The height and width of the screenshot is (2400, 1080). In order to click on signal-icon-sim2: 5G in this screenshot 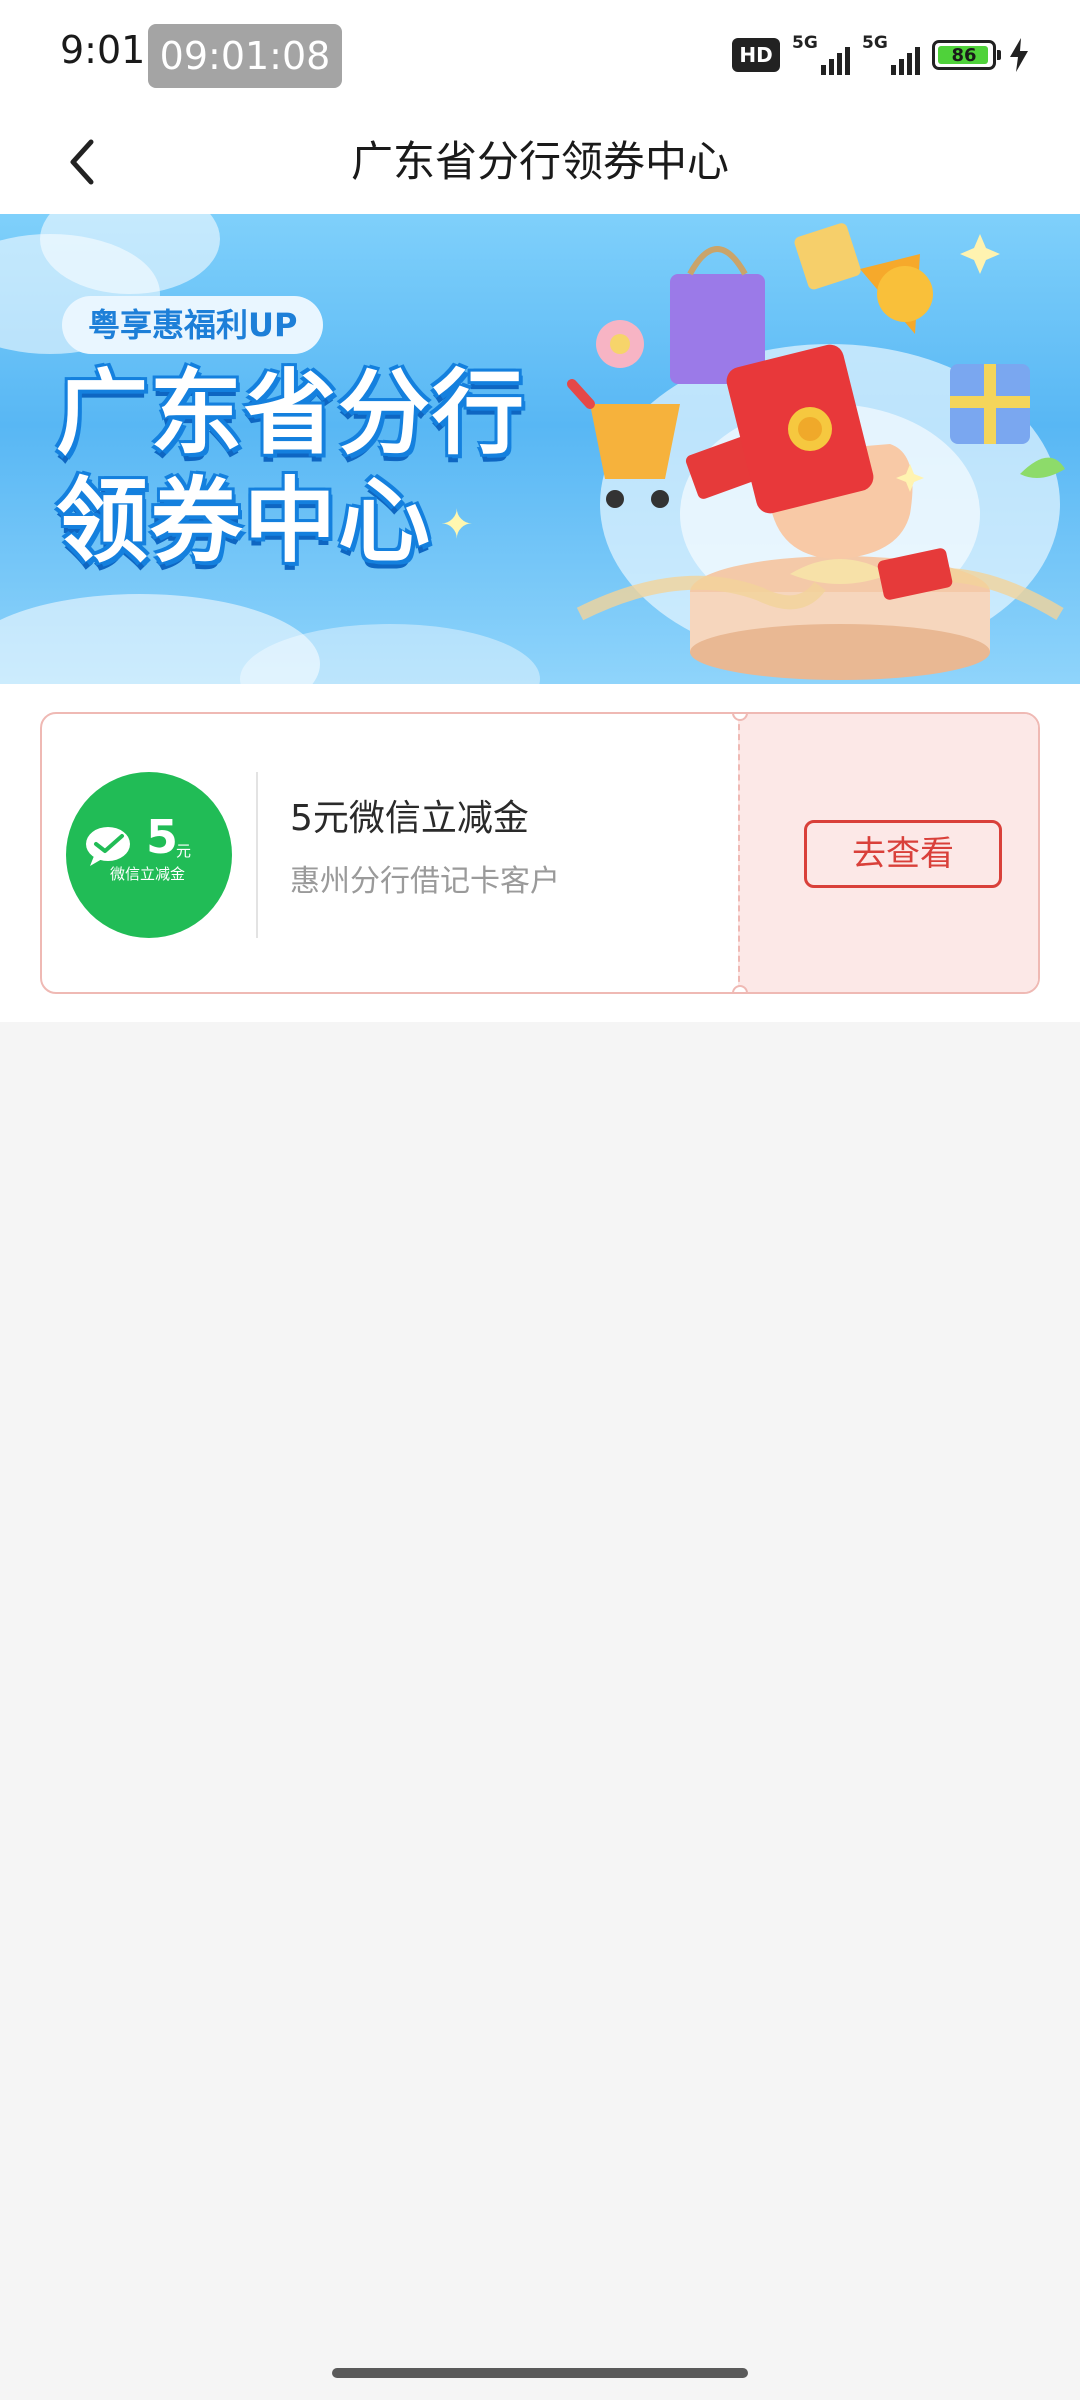, I will do `click(891, 55)`.